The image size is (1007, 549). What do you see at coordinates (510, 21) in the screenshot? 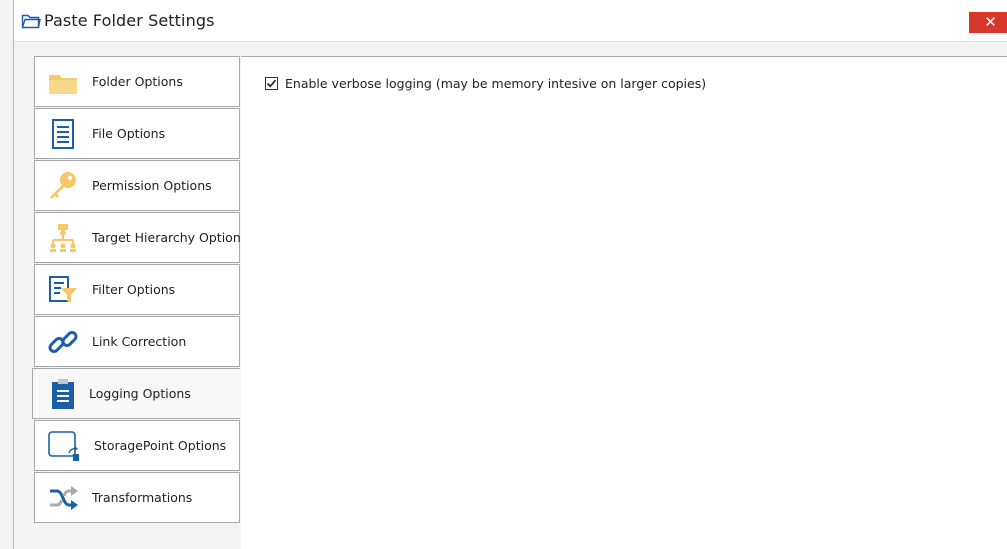
I see `title-bar: Paste Folder Settings ✕` at bounding box center [510, 21].